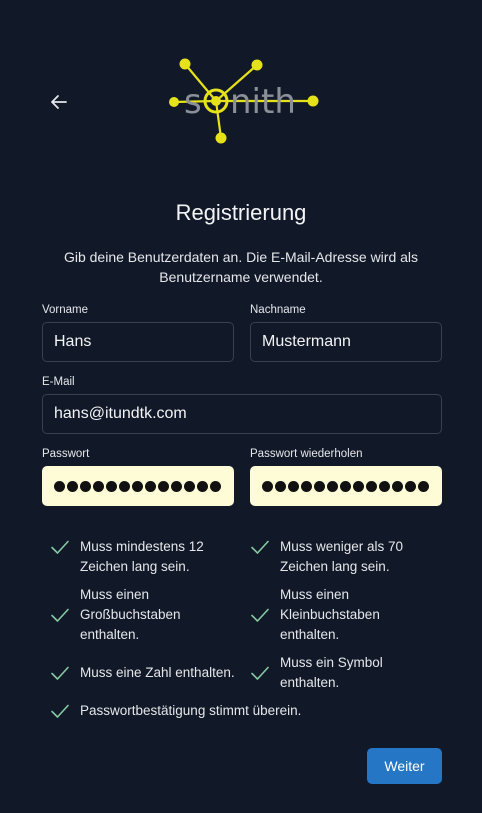  I want to click on rule-max-length: Muss weniger als 70 Zeichen lang sein., so click(340, 557).